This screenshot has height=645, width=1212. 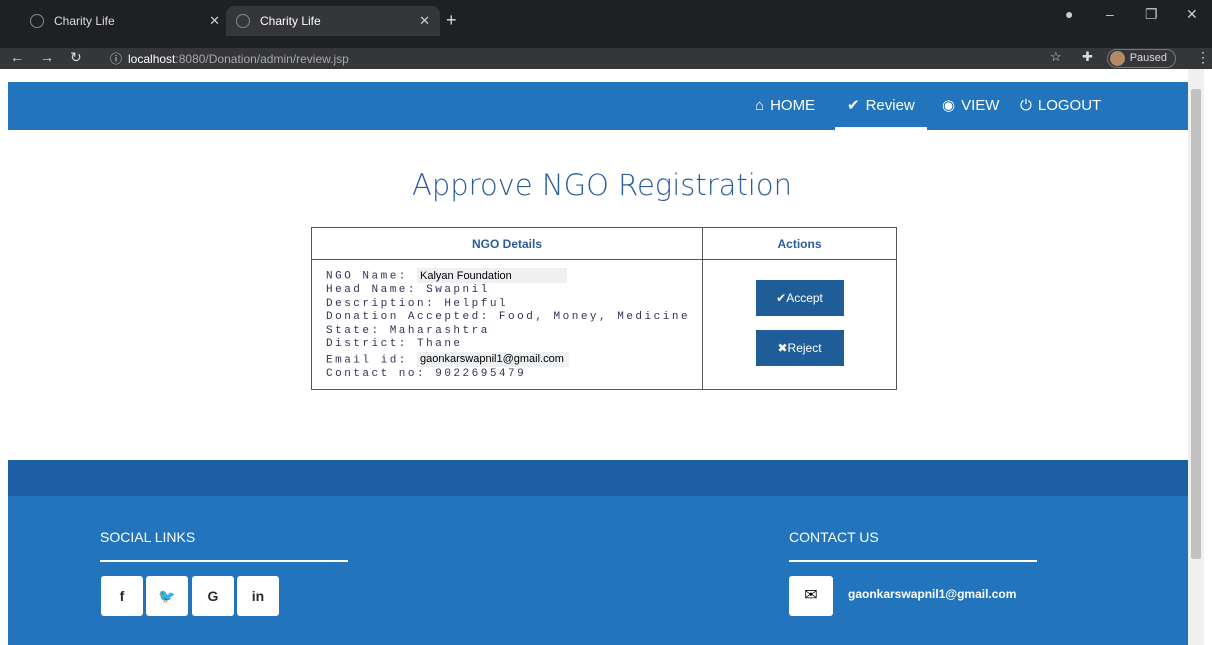 What do you see at coordinates (932, 594) in the screenshot?
I see `contact-email: gaonkarswapnil1@gmail.com` at bounding box center [932, 594].